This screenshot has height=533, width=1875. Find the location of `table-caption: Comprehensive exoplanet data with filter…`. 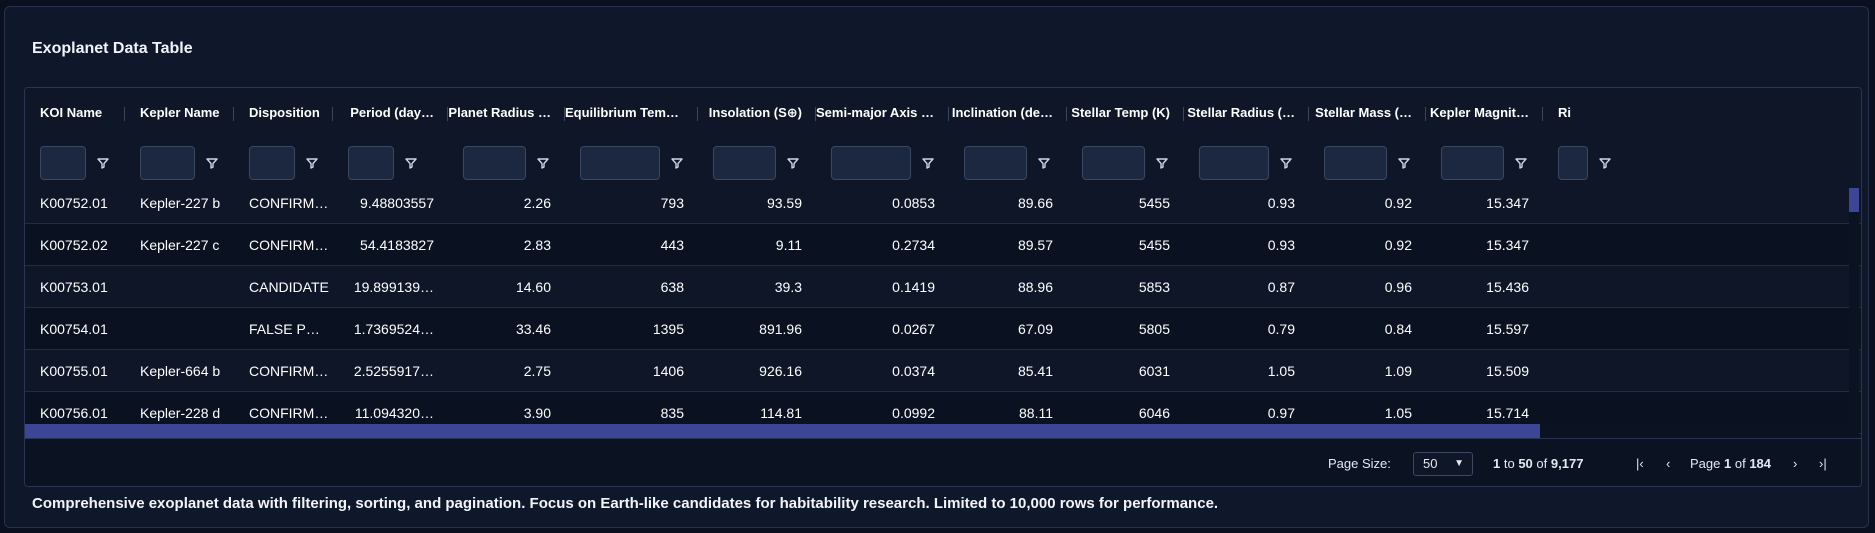

table-caption: Comprehensive exoplanet data with filter… is located at coordinates (625, 503).